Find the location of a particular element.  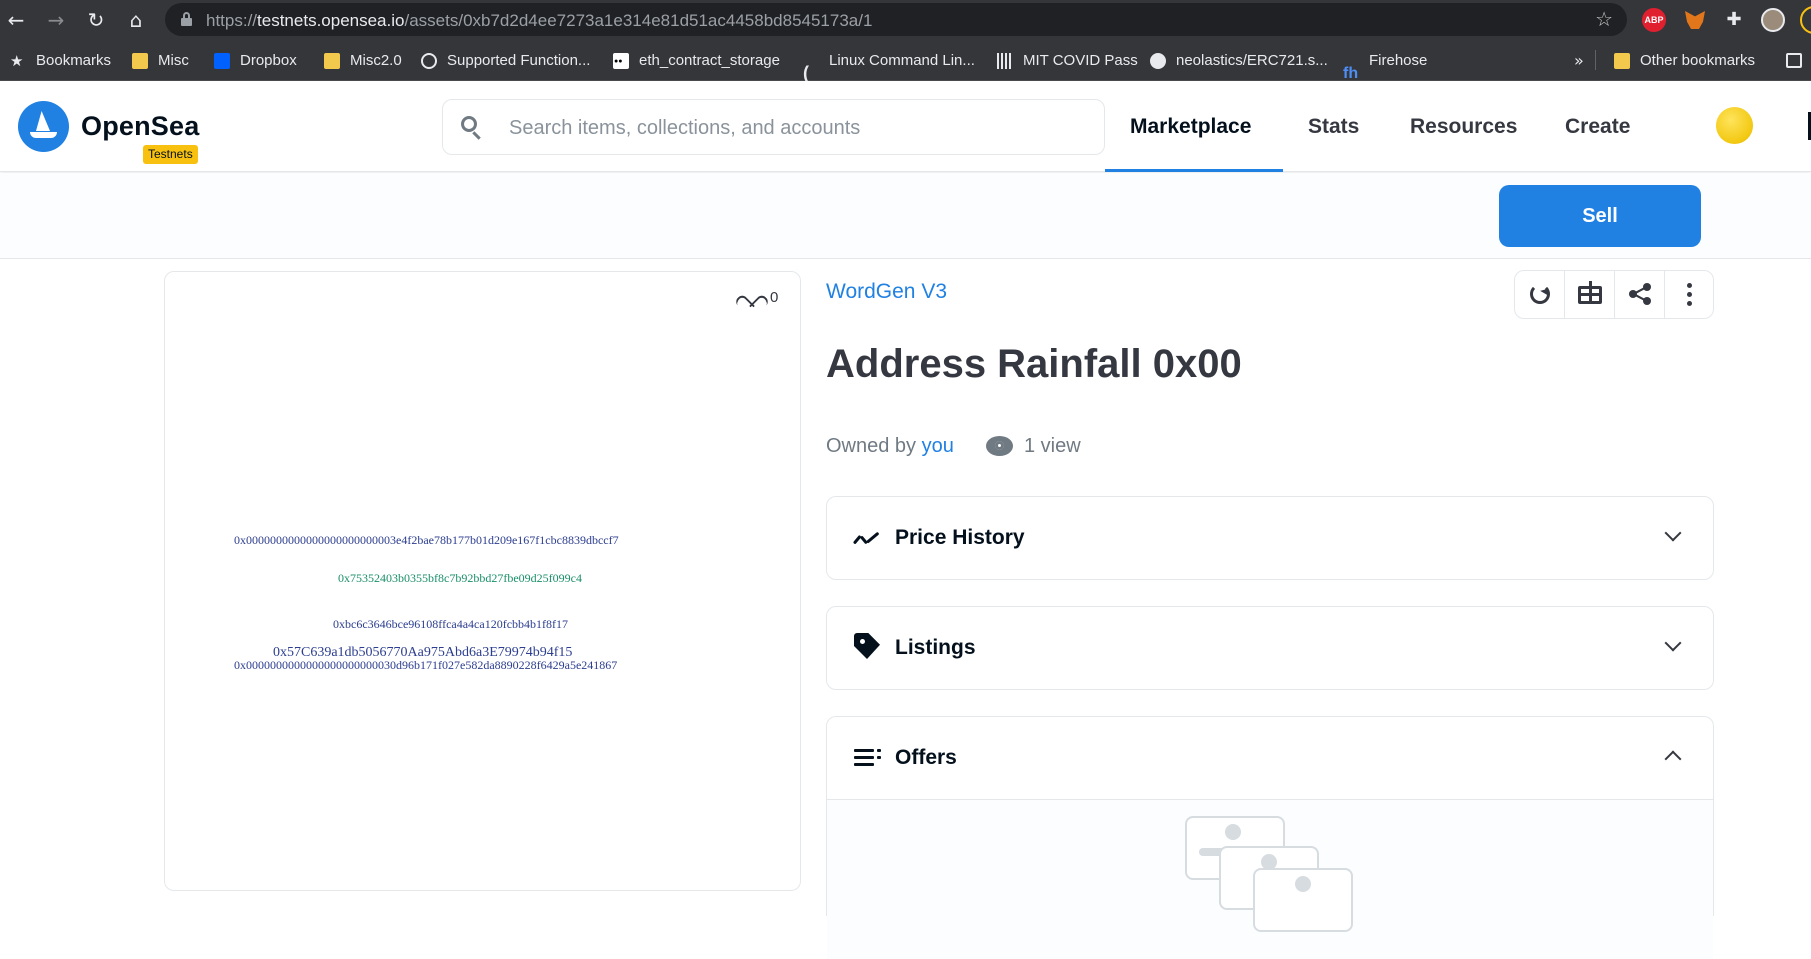

listings-panel: Listings is located at coordinates (1270, 648).